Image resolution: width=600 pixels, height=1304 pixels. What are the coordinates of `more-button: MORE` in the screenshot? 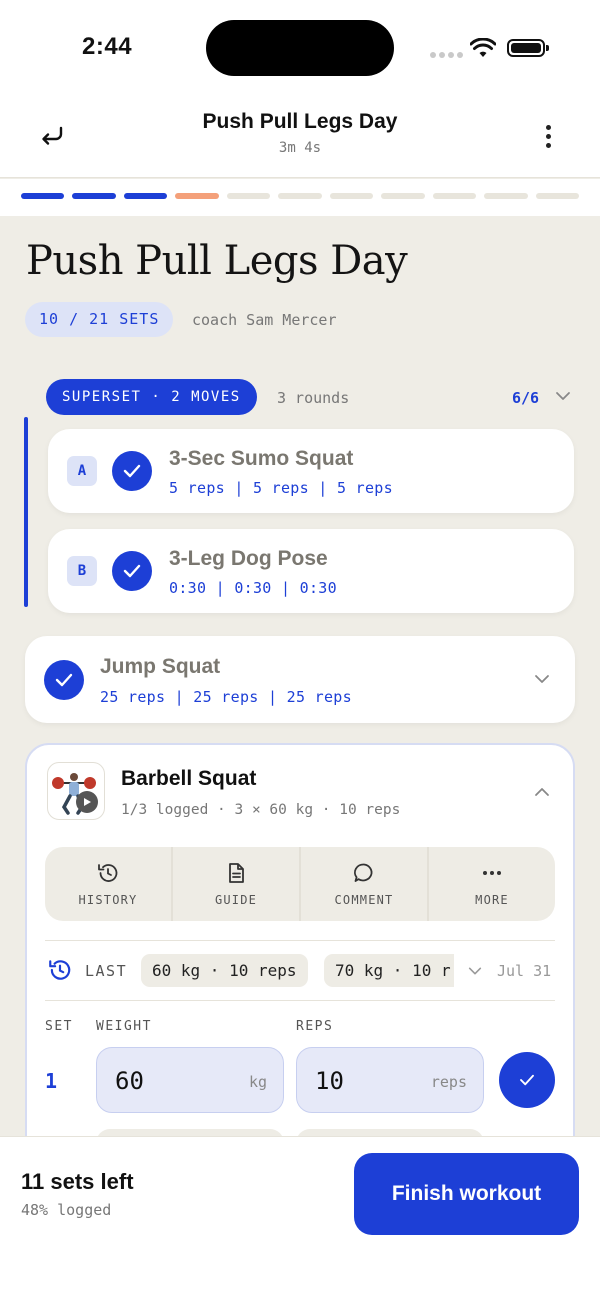 It's located at (491, 884).